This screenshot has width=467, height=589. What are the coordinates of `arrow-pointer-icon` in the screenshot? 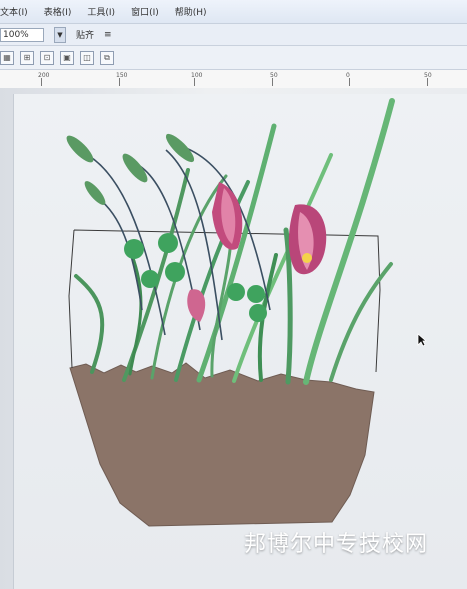 It's located at (422, 340).